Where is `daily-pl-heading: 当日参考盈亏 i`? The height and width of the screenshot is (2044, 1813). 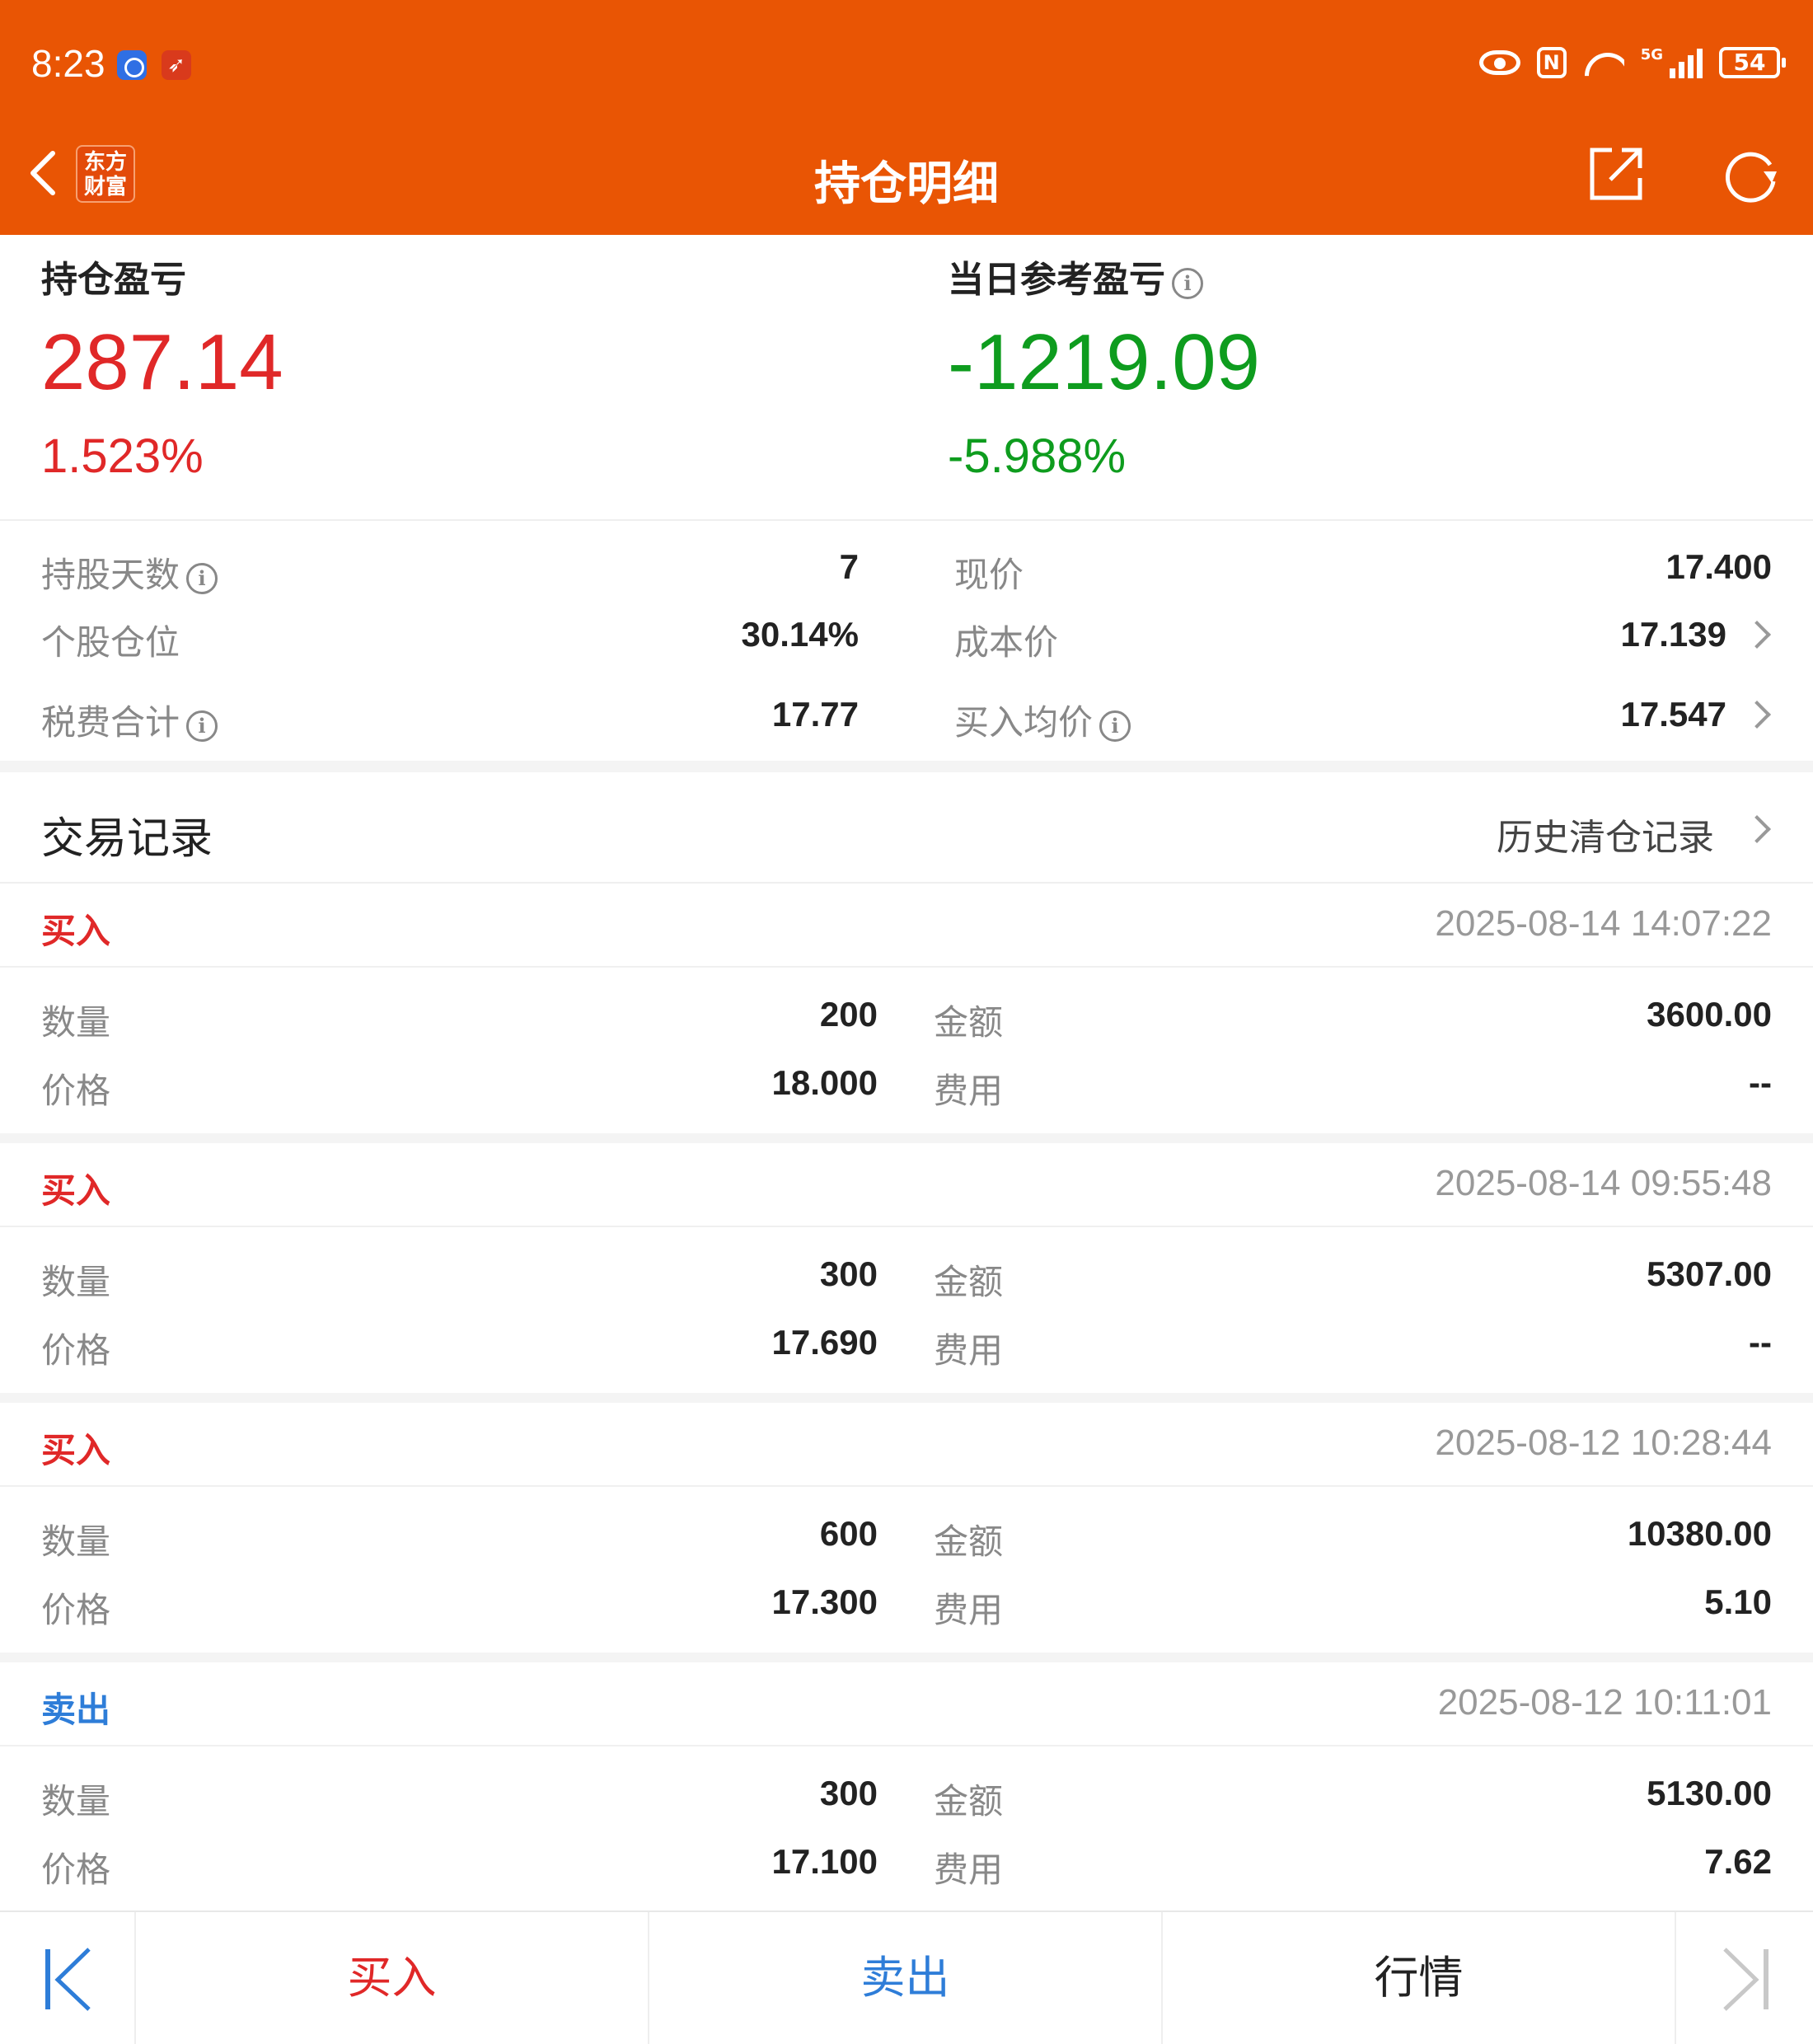
daily-pl-heading: 当日参考盈亏 i is located at coordinates (1075, 276).